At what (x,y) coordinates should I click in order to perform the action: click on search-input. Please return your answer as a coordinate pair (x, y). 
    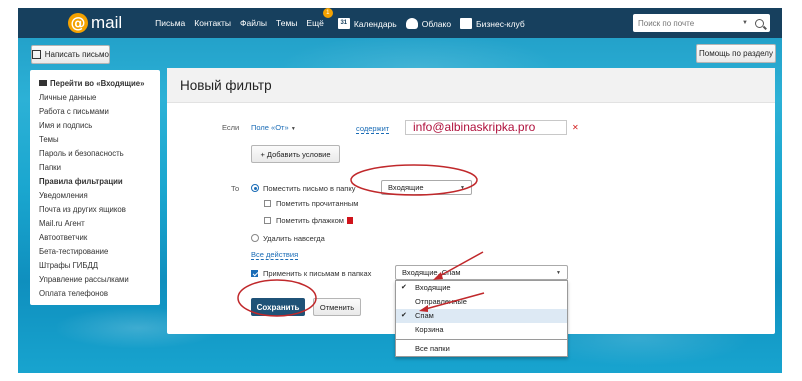
    Looking at the image, I should click on (688, 23).